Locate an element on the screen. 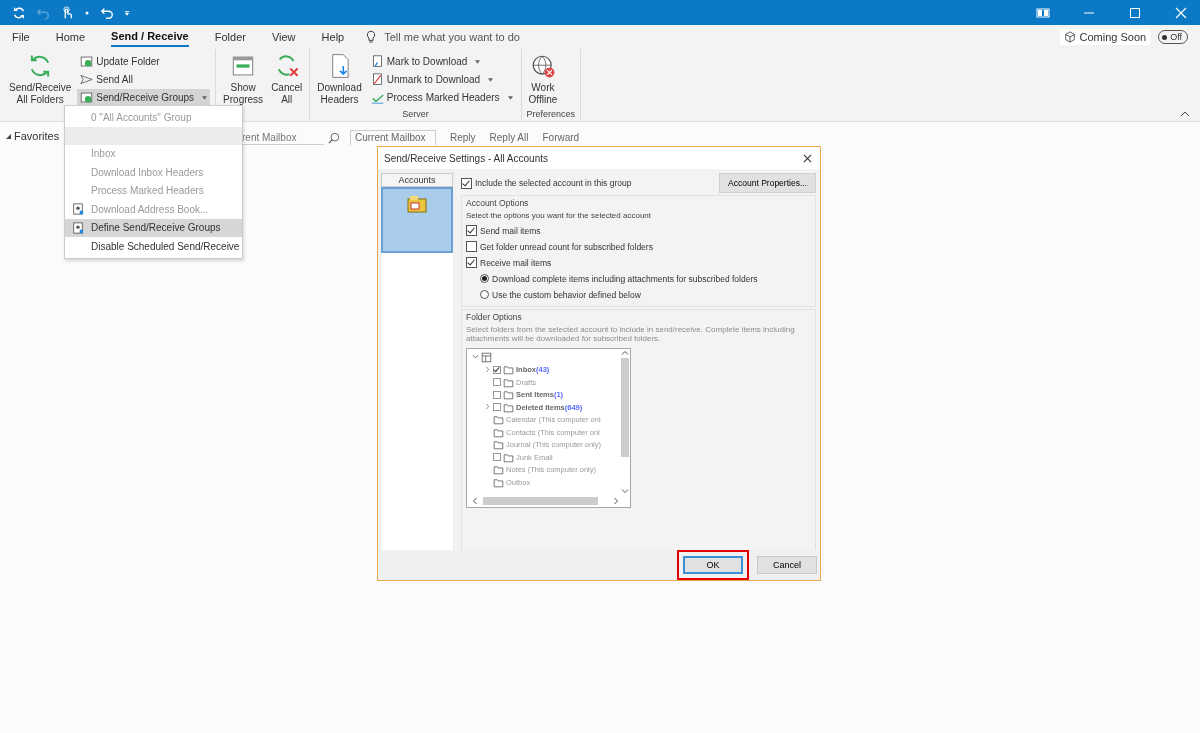  scroll-down-icon is located at coordinates (624, 491).